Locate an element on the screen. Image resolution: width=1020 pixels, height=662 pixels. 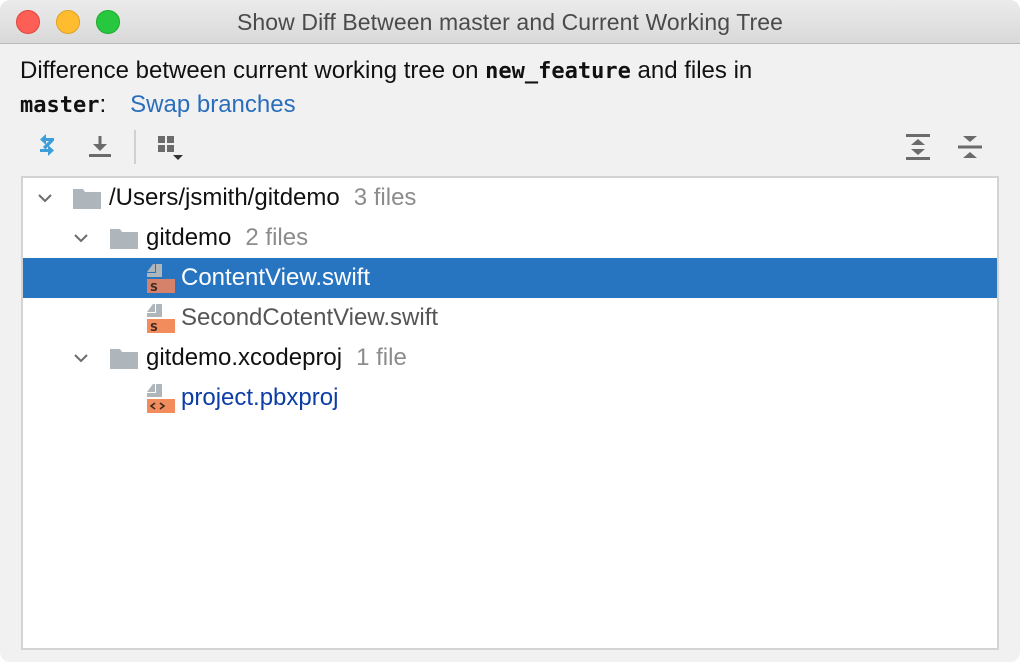
tree-row-label: gitdemo 2 files is located at coordinates (227, 237).